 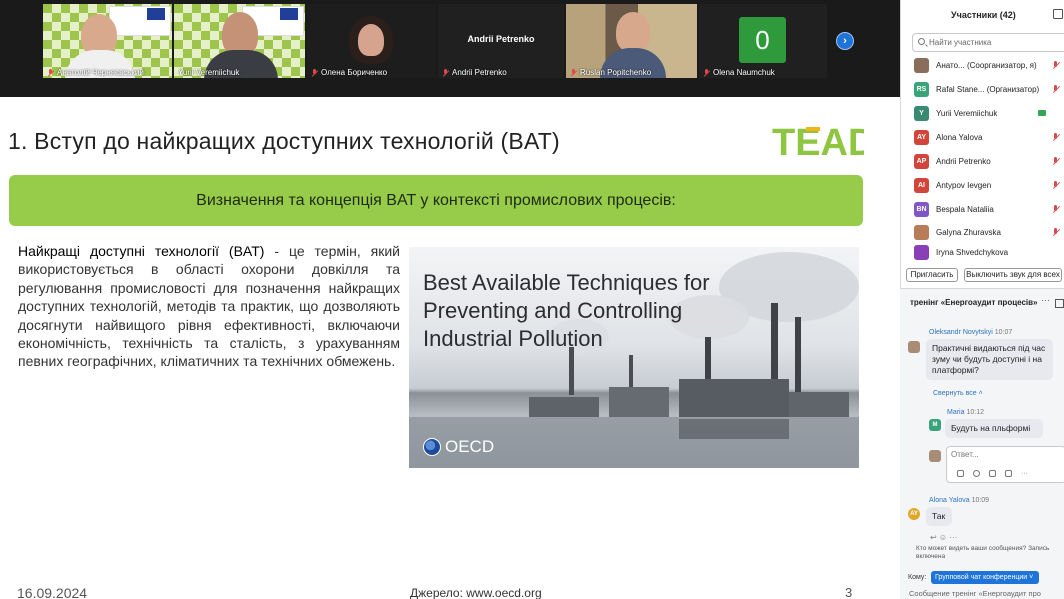 I want to click on avatar: M, so click(x=935, y=425).